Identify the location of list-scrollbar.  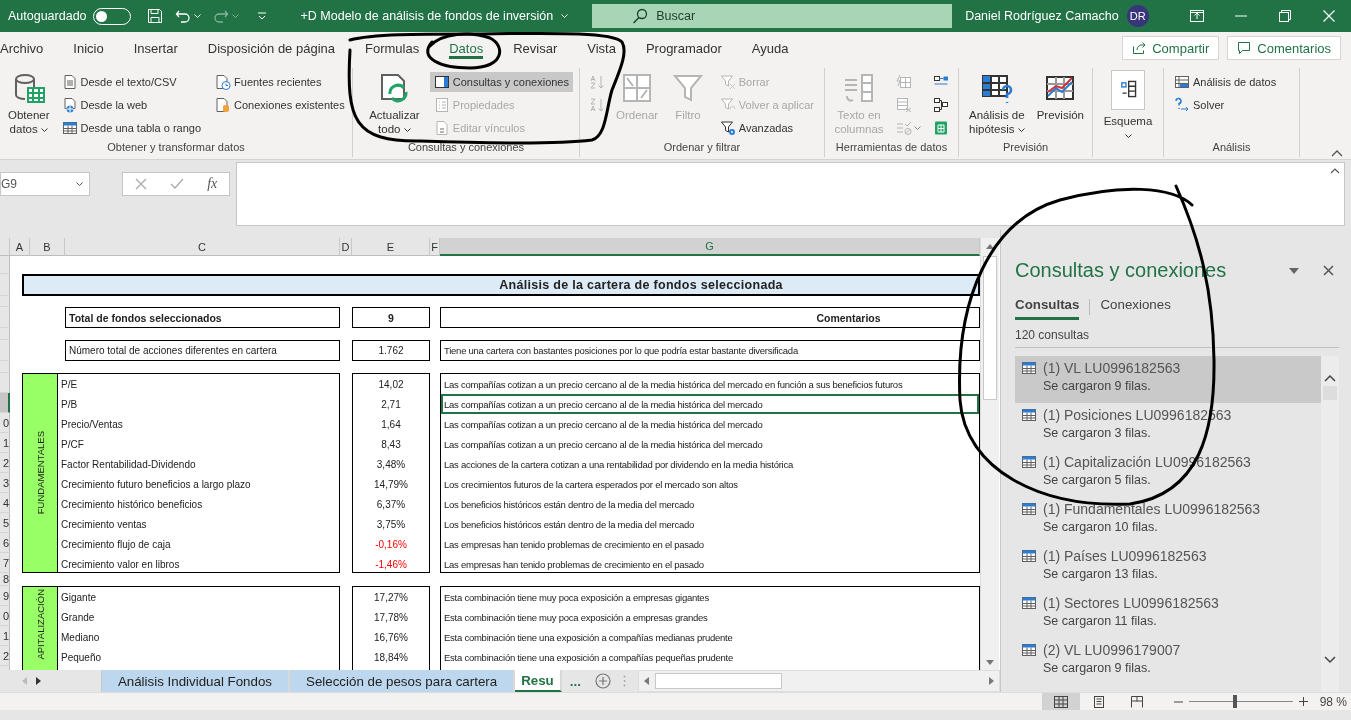
(1330, 524).